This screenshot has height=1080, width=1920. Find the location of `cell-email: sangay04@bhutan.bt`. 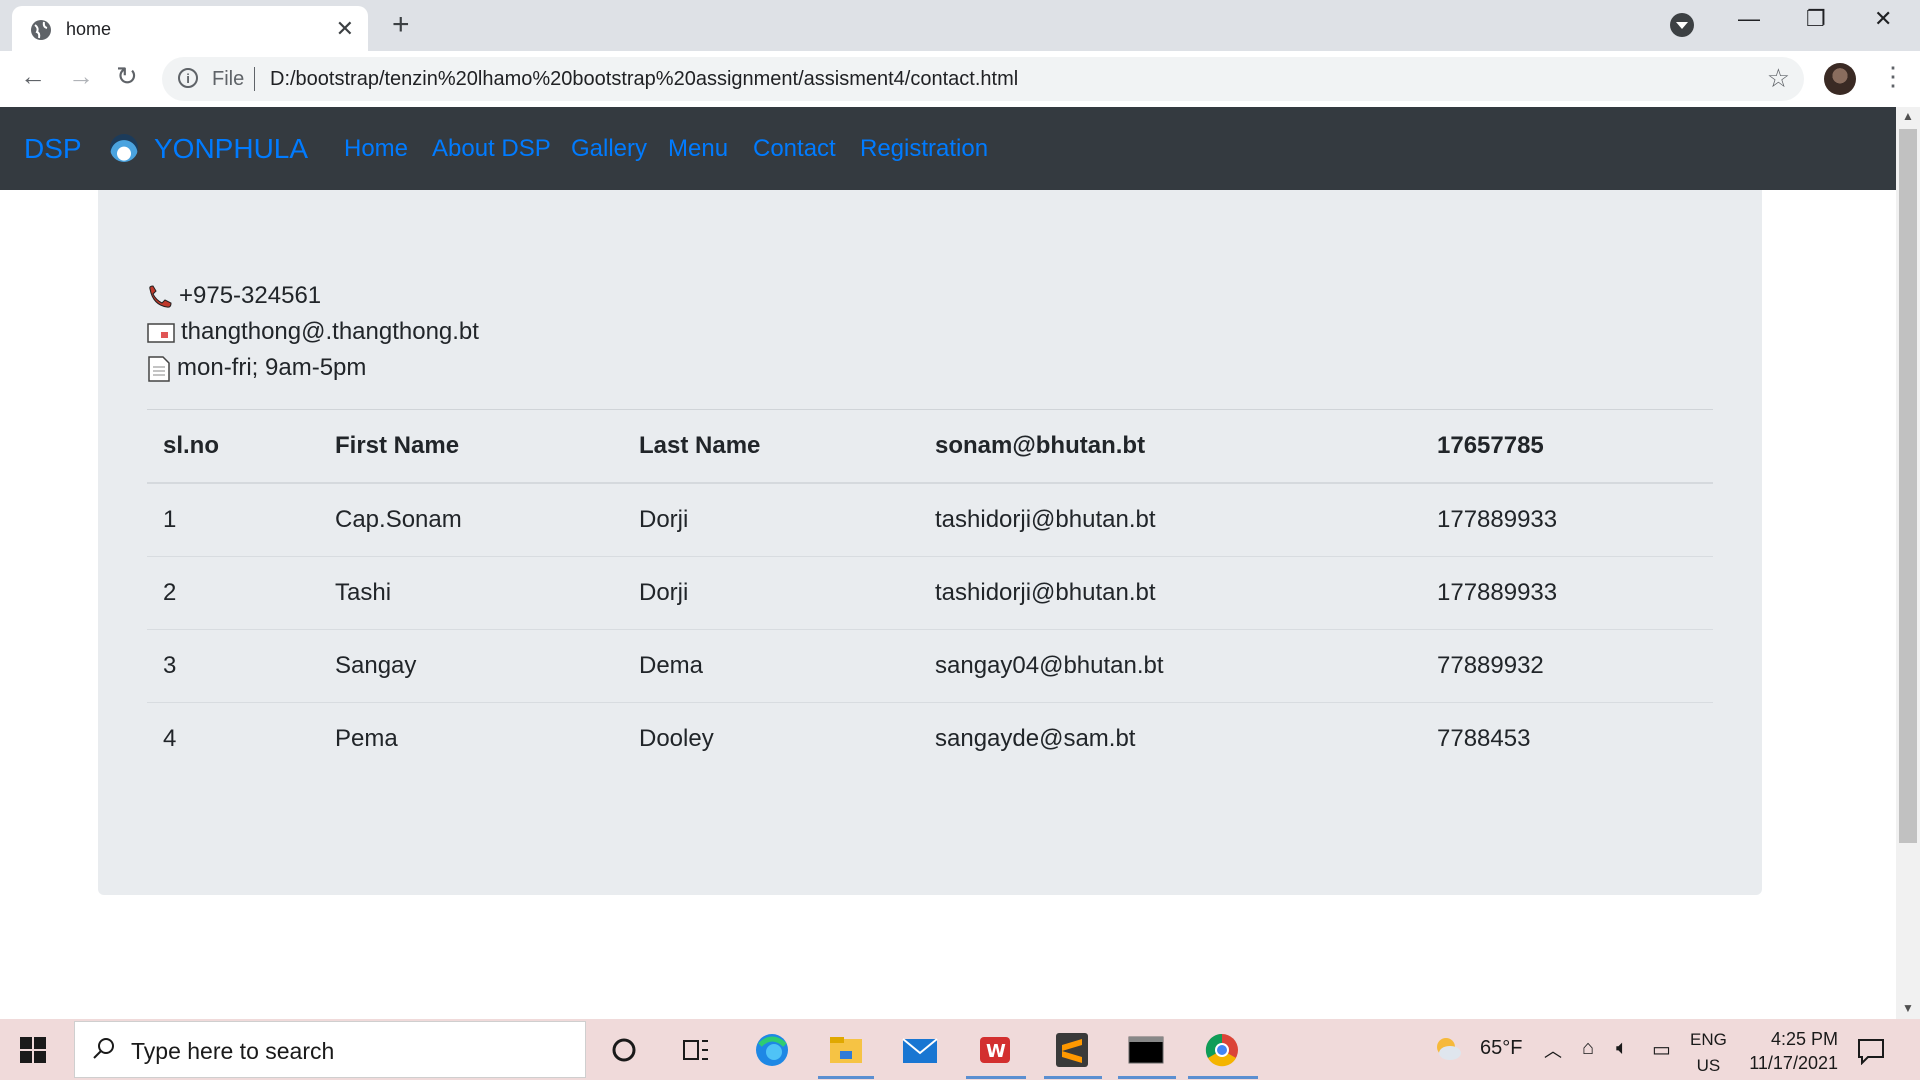

cell-email: sangay04@bhutan.bt is located at coordinates (1170, 666).